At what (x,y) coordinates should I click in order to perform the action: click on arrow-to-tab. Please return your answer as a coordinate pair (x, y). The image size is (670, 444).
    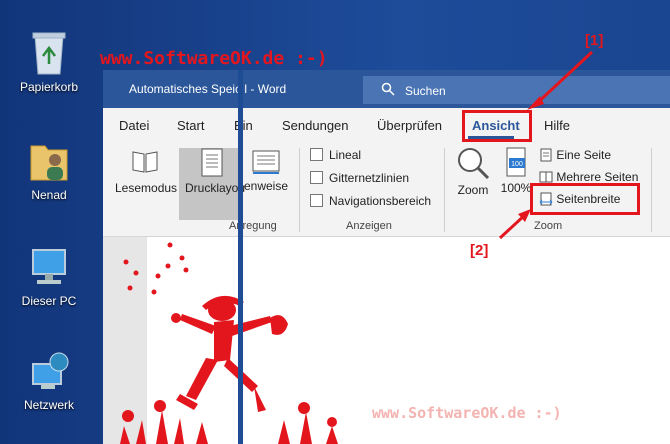
    Looking at the image, I should click on (563, 79).